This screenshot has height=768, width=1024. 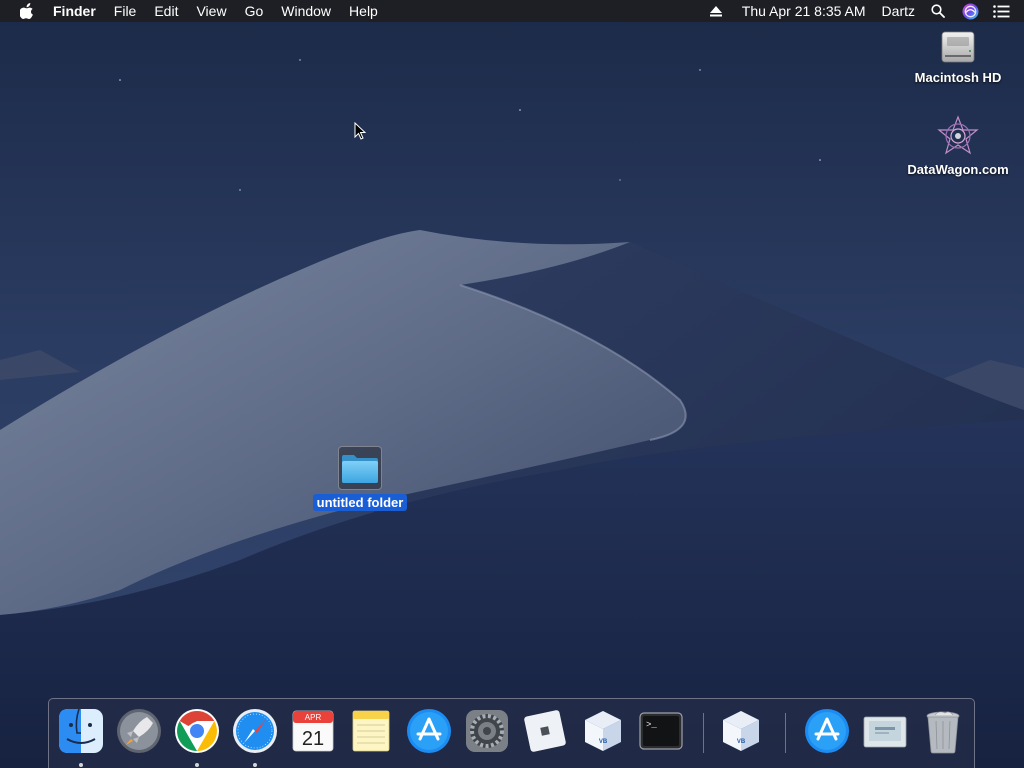 What do you see at coordinates (1001, 11) in the screenshot?
I see `notification-center-icon` at bounding box center [1001, 11].